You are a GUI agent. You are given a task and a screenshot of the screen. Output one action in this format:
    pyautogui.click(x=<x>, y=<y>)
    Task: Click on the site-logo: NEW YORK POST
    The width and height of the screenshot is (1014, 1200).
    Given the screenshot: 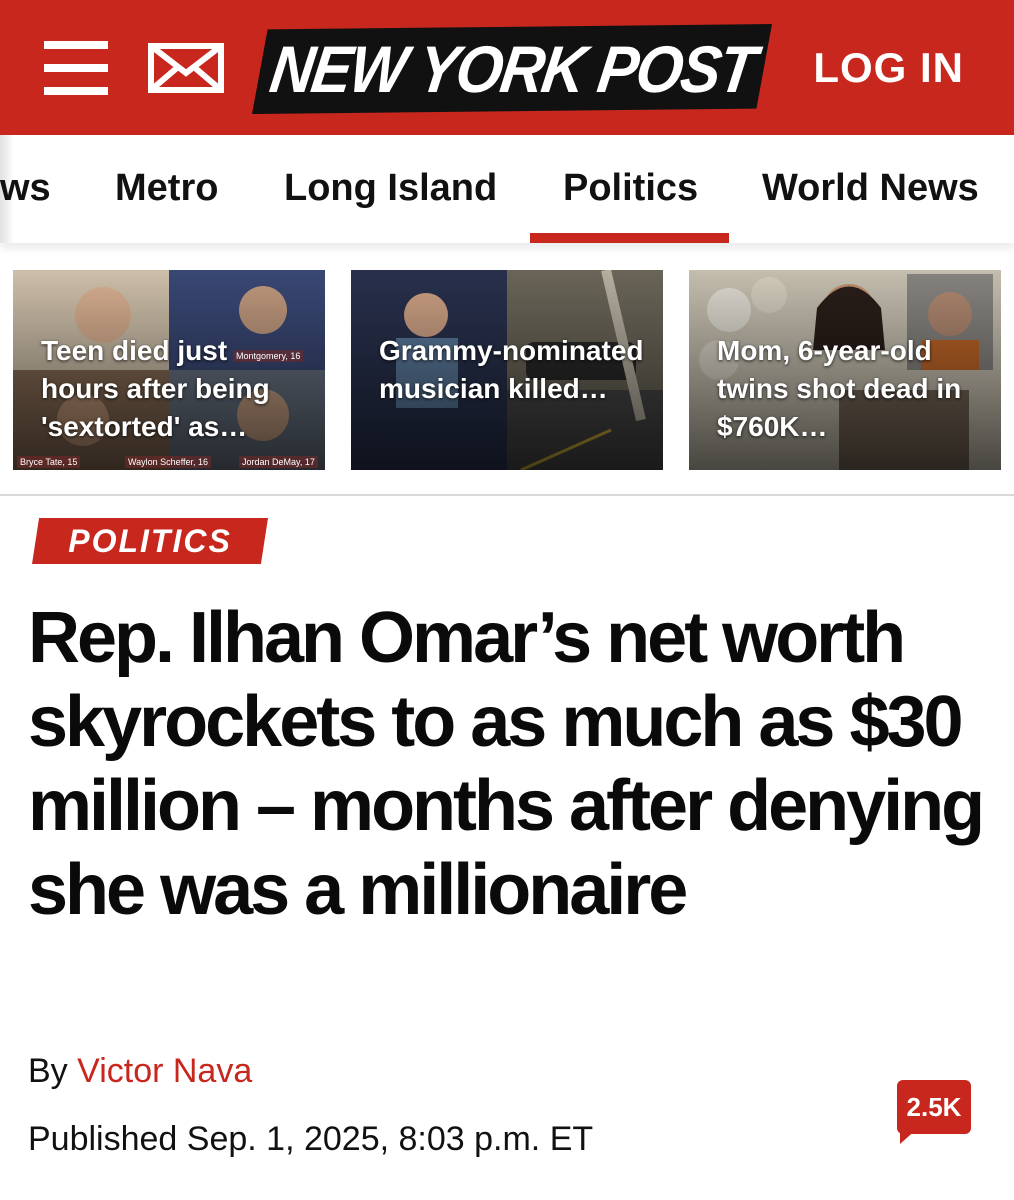 What is the action you would take?
    pyautogui.click(x=512, y=69)
    